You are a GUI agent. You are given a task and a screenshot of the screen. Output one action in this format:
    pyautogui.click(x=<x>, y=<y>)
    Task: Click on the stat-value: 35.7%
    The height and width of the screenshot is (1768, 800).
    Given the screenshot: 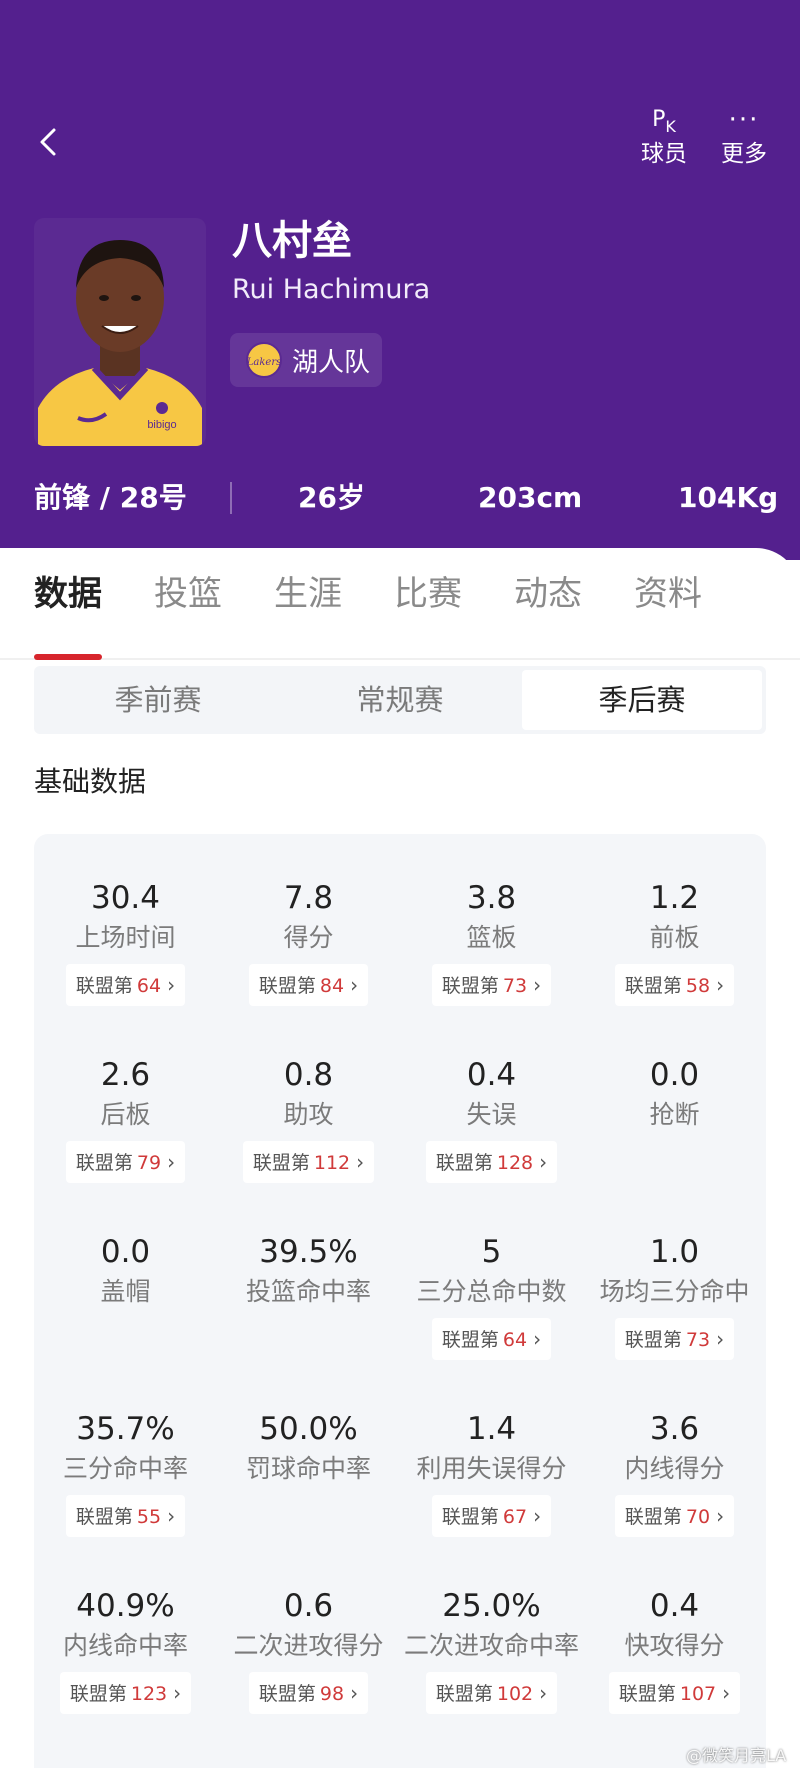 What is the action you would take?
    pyautogui.click(x=125, y=1429)
    